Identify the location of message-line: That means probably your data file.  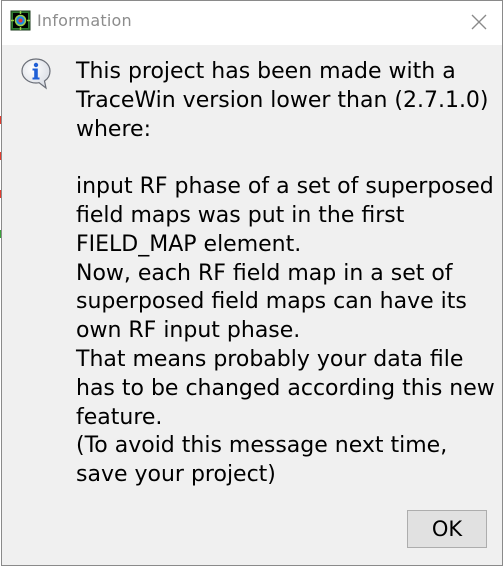
(270, 359).